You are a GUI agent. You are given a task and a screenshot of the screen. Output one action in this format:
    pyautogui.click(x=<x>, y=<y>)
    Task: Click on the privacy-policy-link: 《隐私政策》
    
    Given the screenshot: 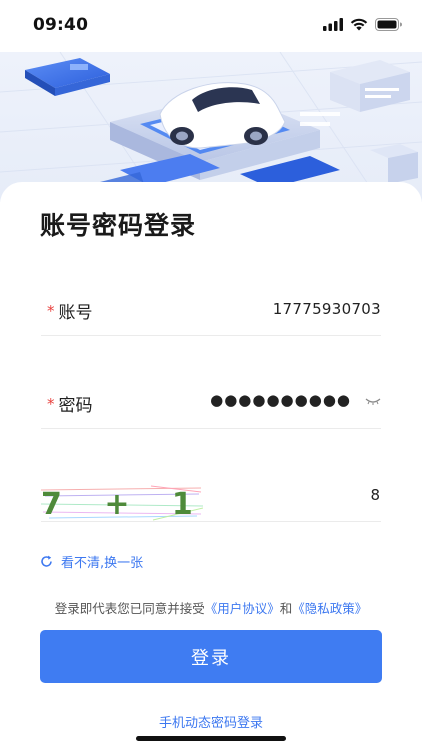 What is the action you would take?
    pyautogui.click(x=329, y=608)
    